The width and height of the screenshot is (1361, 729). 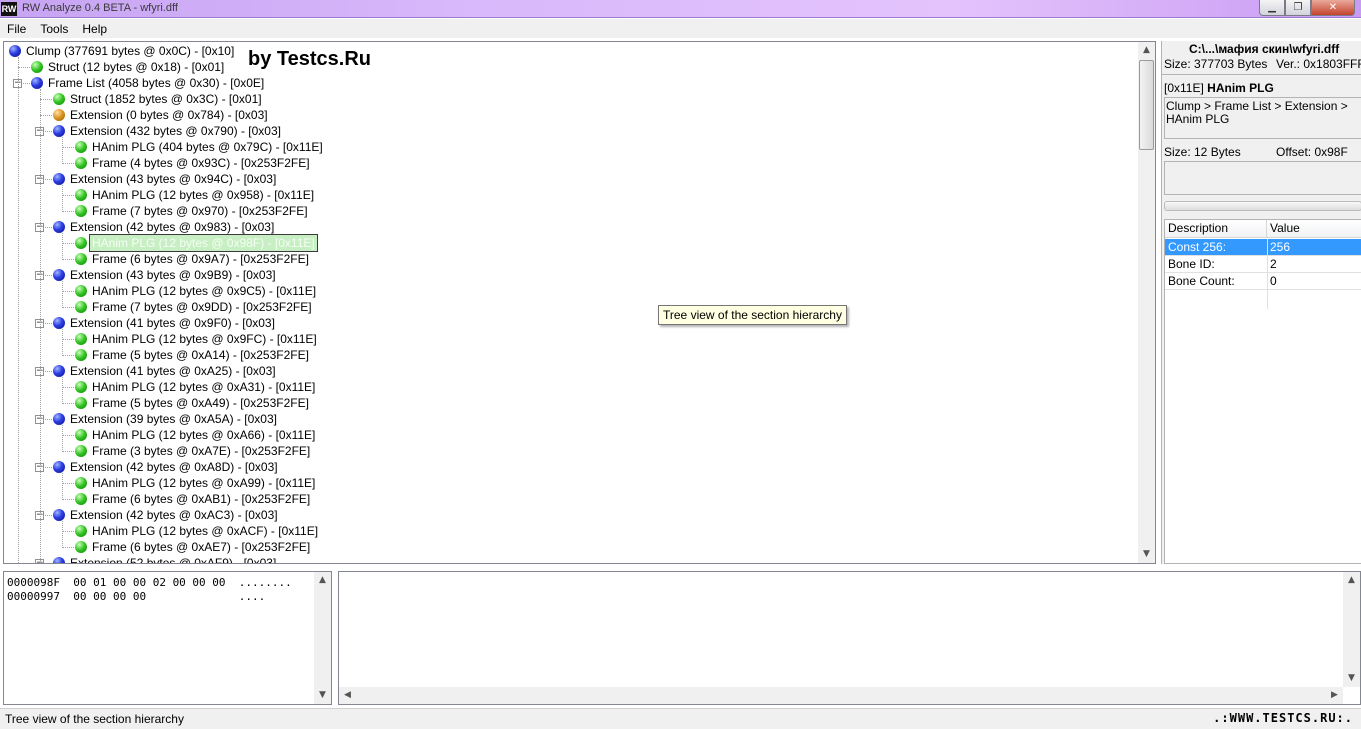 I want to click on tree-node-label: HAnim PLG (12 bytes @ 0x958) - [0x11E], so click(x=203, y=195).